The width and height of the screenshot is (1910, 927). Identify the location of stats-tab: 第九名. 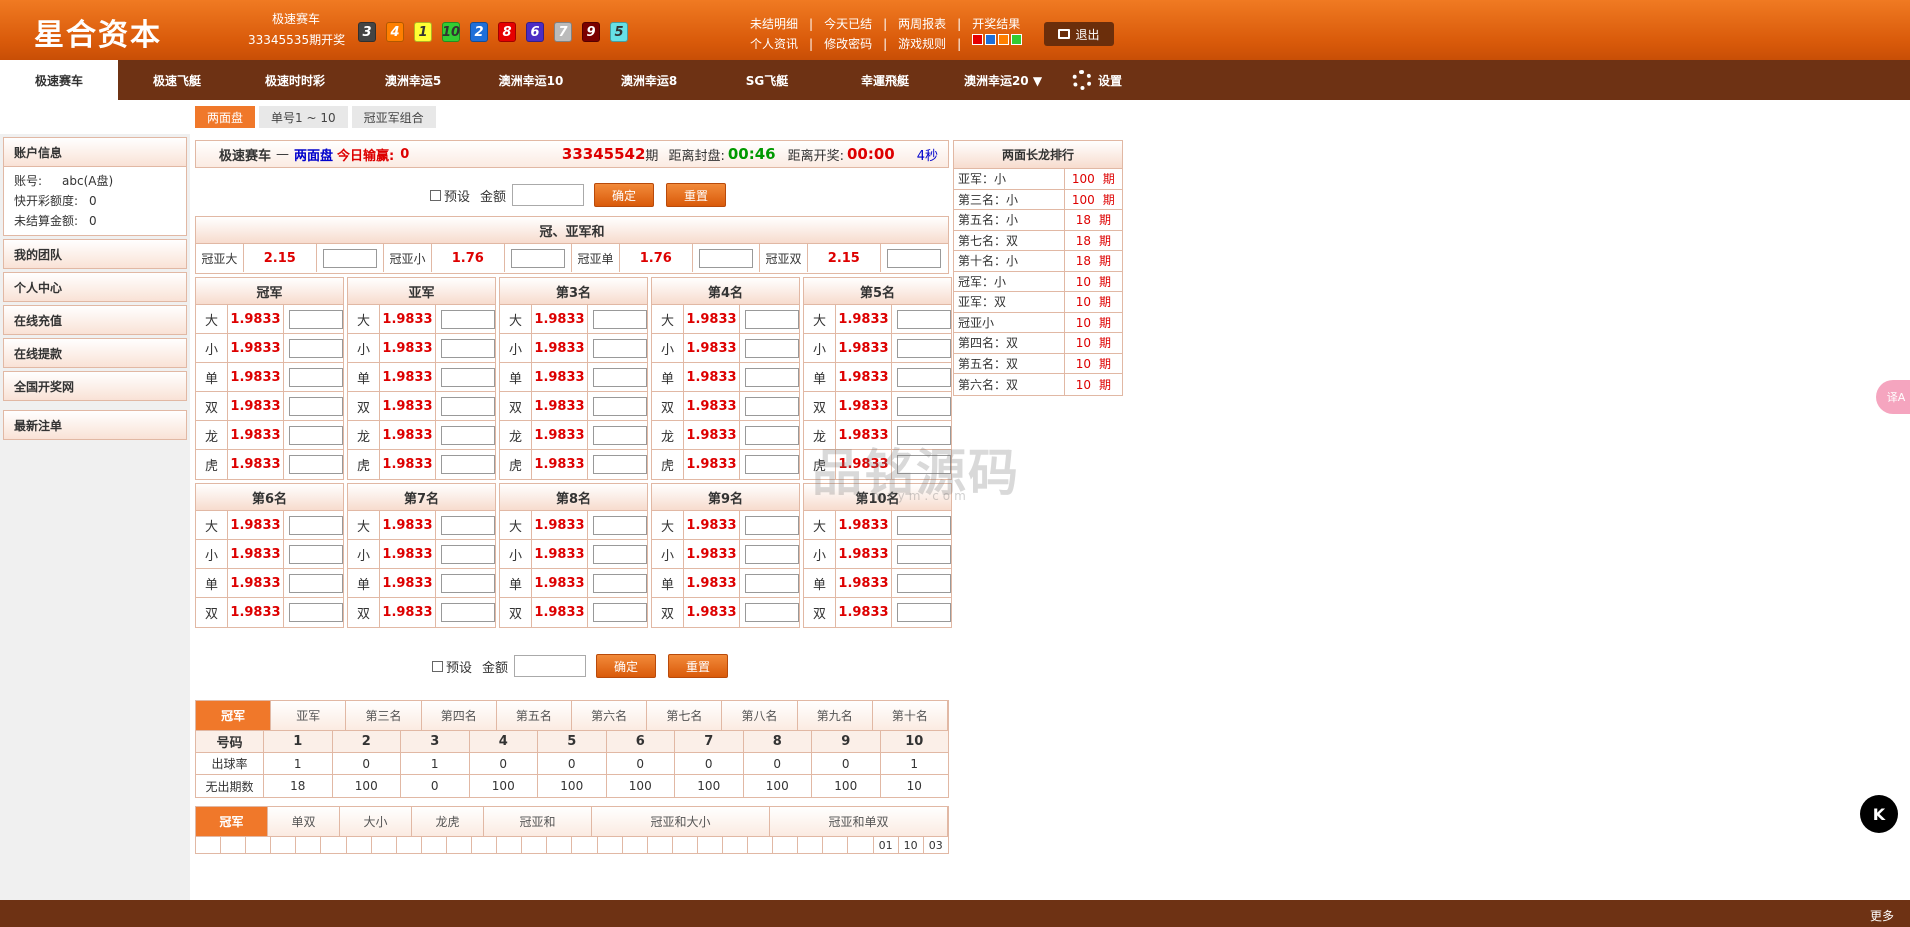
(835, 715).